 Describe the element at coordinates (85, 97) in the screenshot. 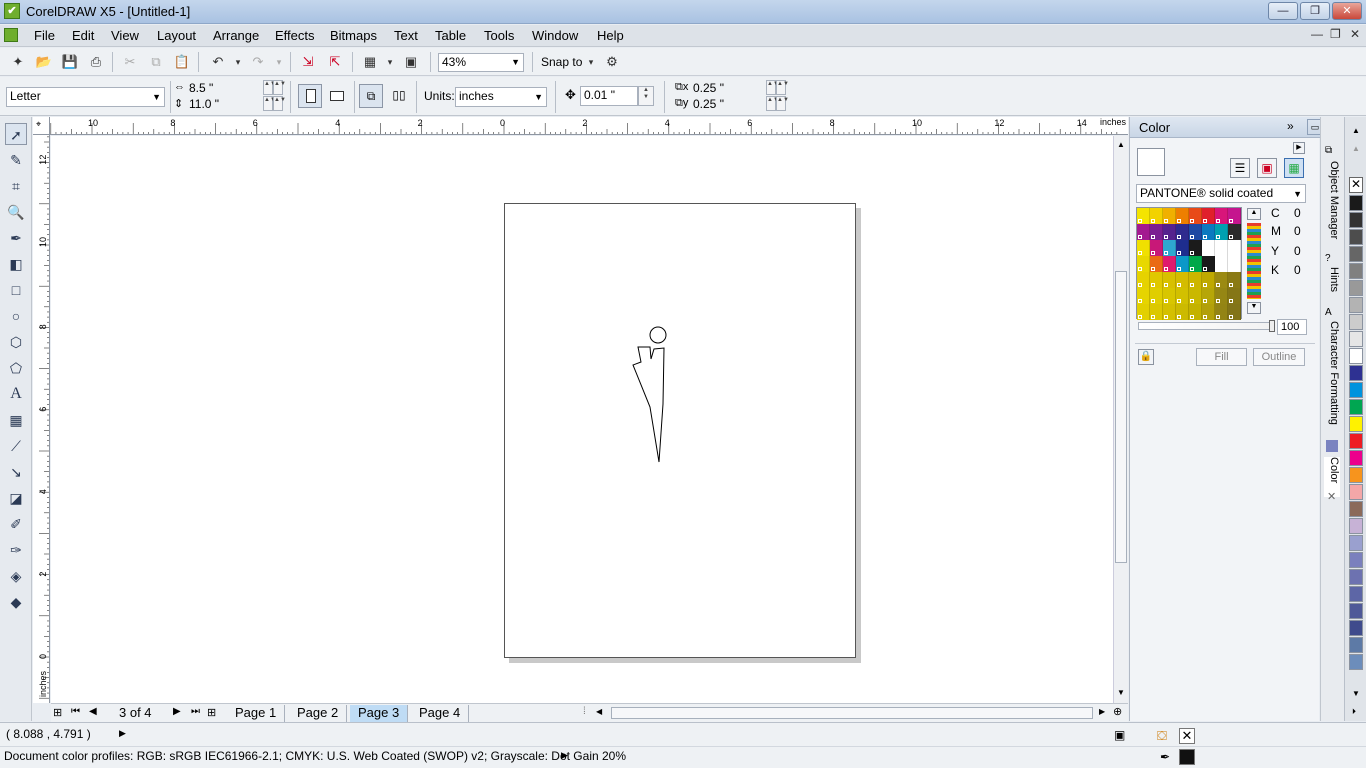

I see `paper-size-select: Letter ▼` at that location.